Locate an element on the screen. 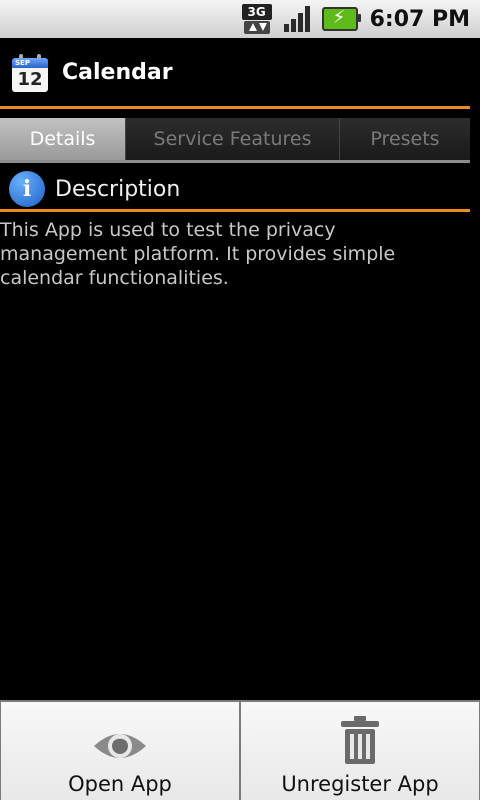 The width and height of the screenshot is (480, 800). eye-icon is located at coordinates (120, 746).